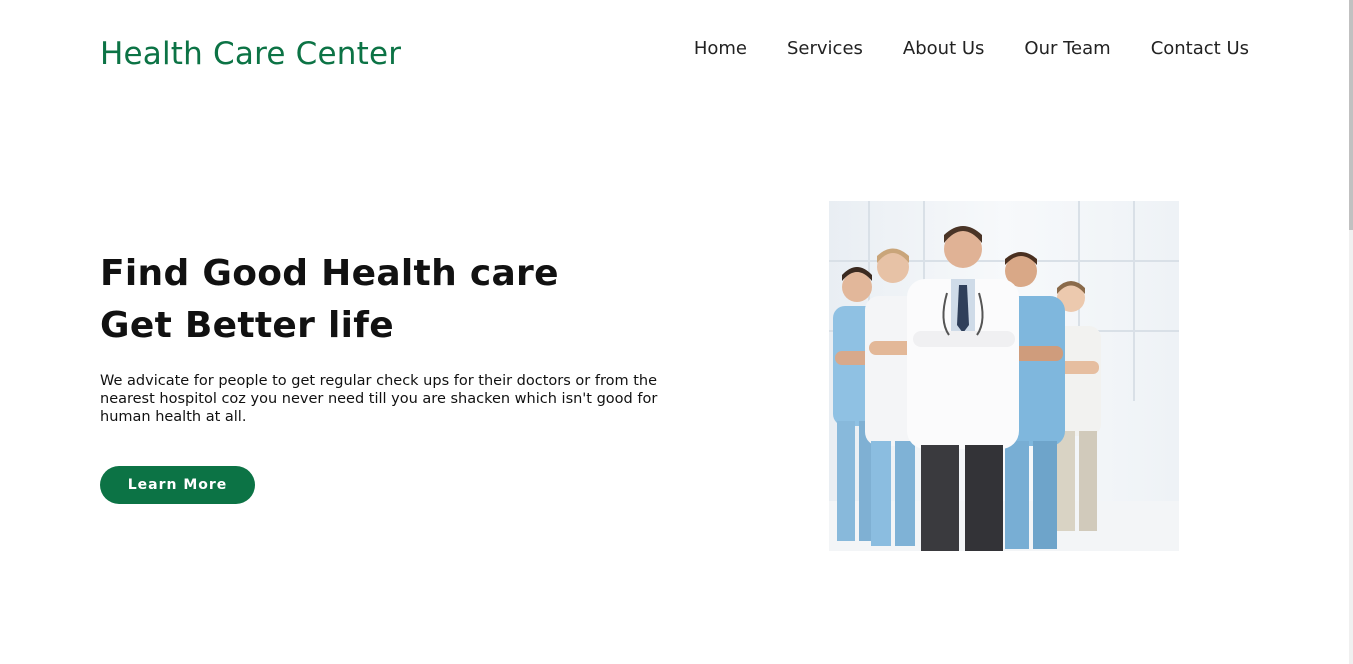 The width and height of the screenshot is (1353, 664). I want to click on hero-title-line-1: Find Good Health care, so click(329, 273).